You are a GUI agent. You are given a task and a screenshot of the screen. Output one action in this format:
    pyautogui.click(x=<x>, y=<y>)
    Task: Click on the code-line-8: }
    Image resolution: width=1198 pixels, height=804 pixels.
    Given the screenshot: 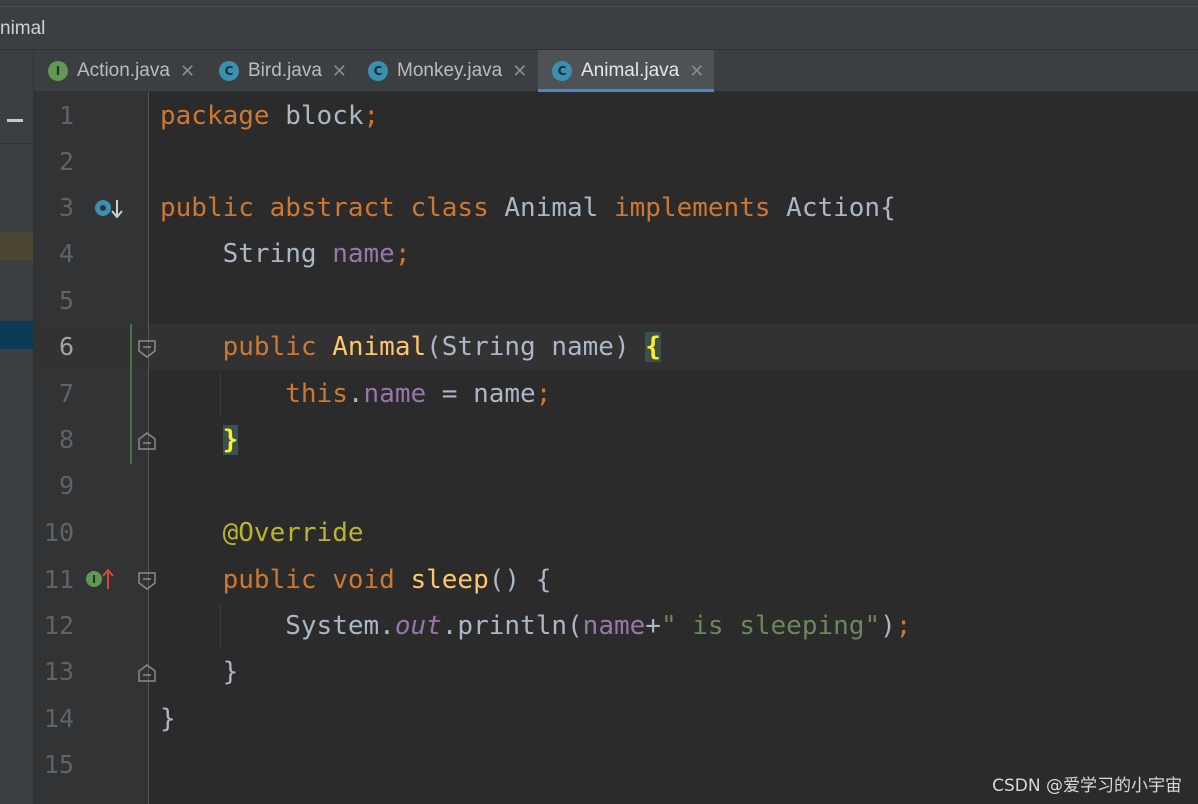 What is the action you would take?
    pyautogui.click(x=199, y=440)
    